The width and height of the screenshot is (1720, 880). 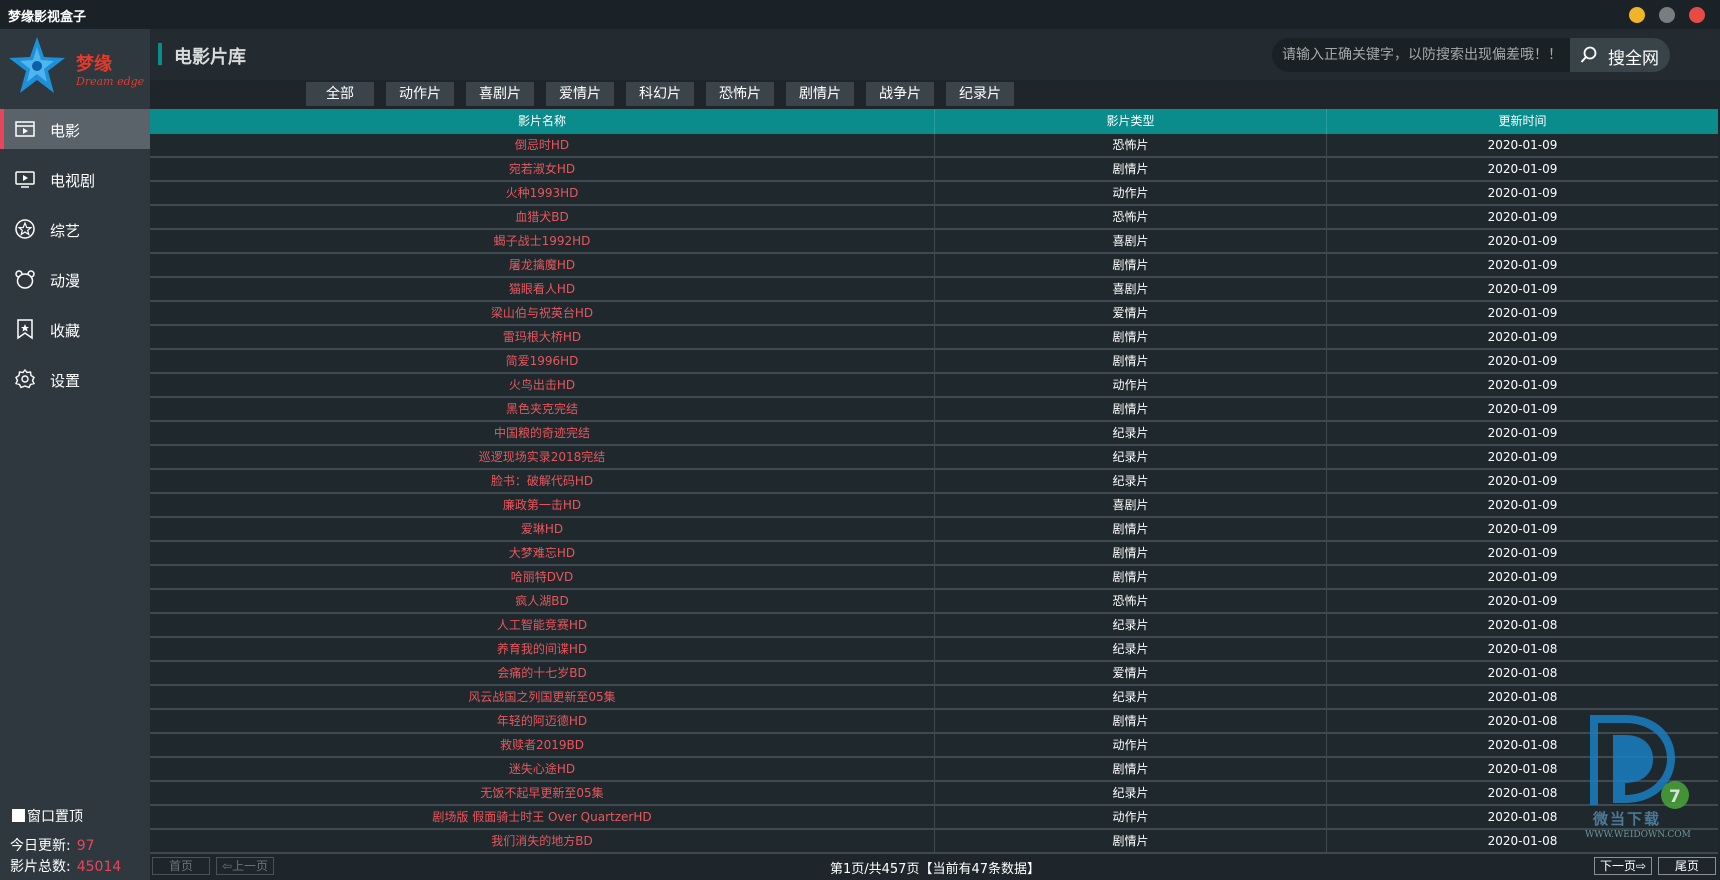 I want to click on movie-title-cell: 梁山伯与祝英台HD, so click(x=542, y=313).